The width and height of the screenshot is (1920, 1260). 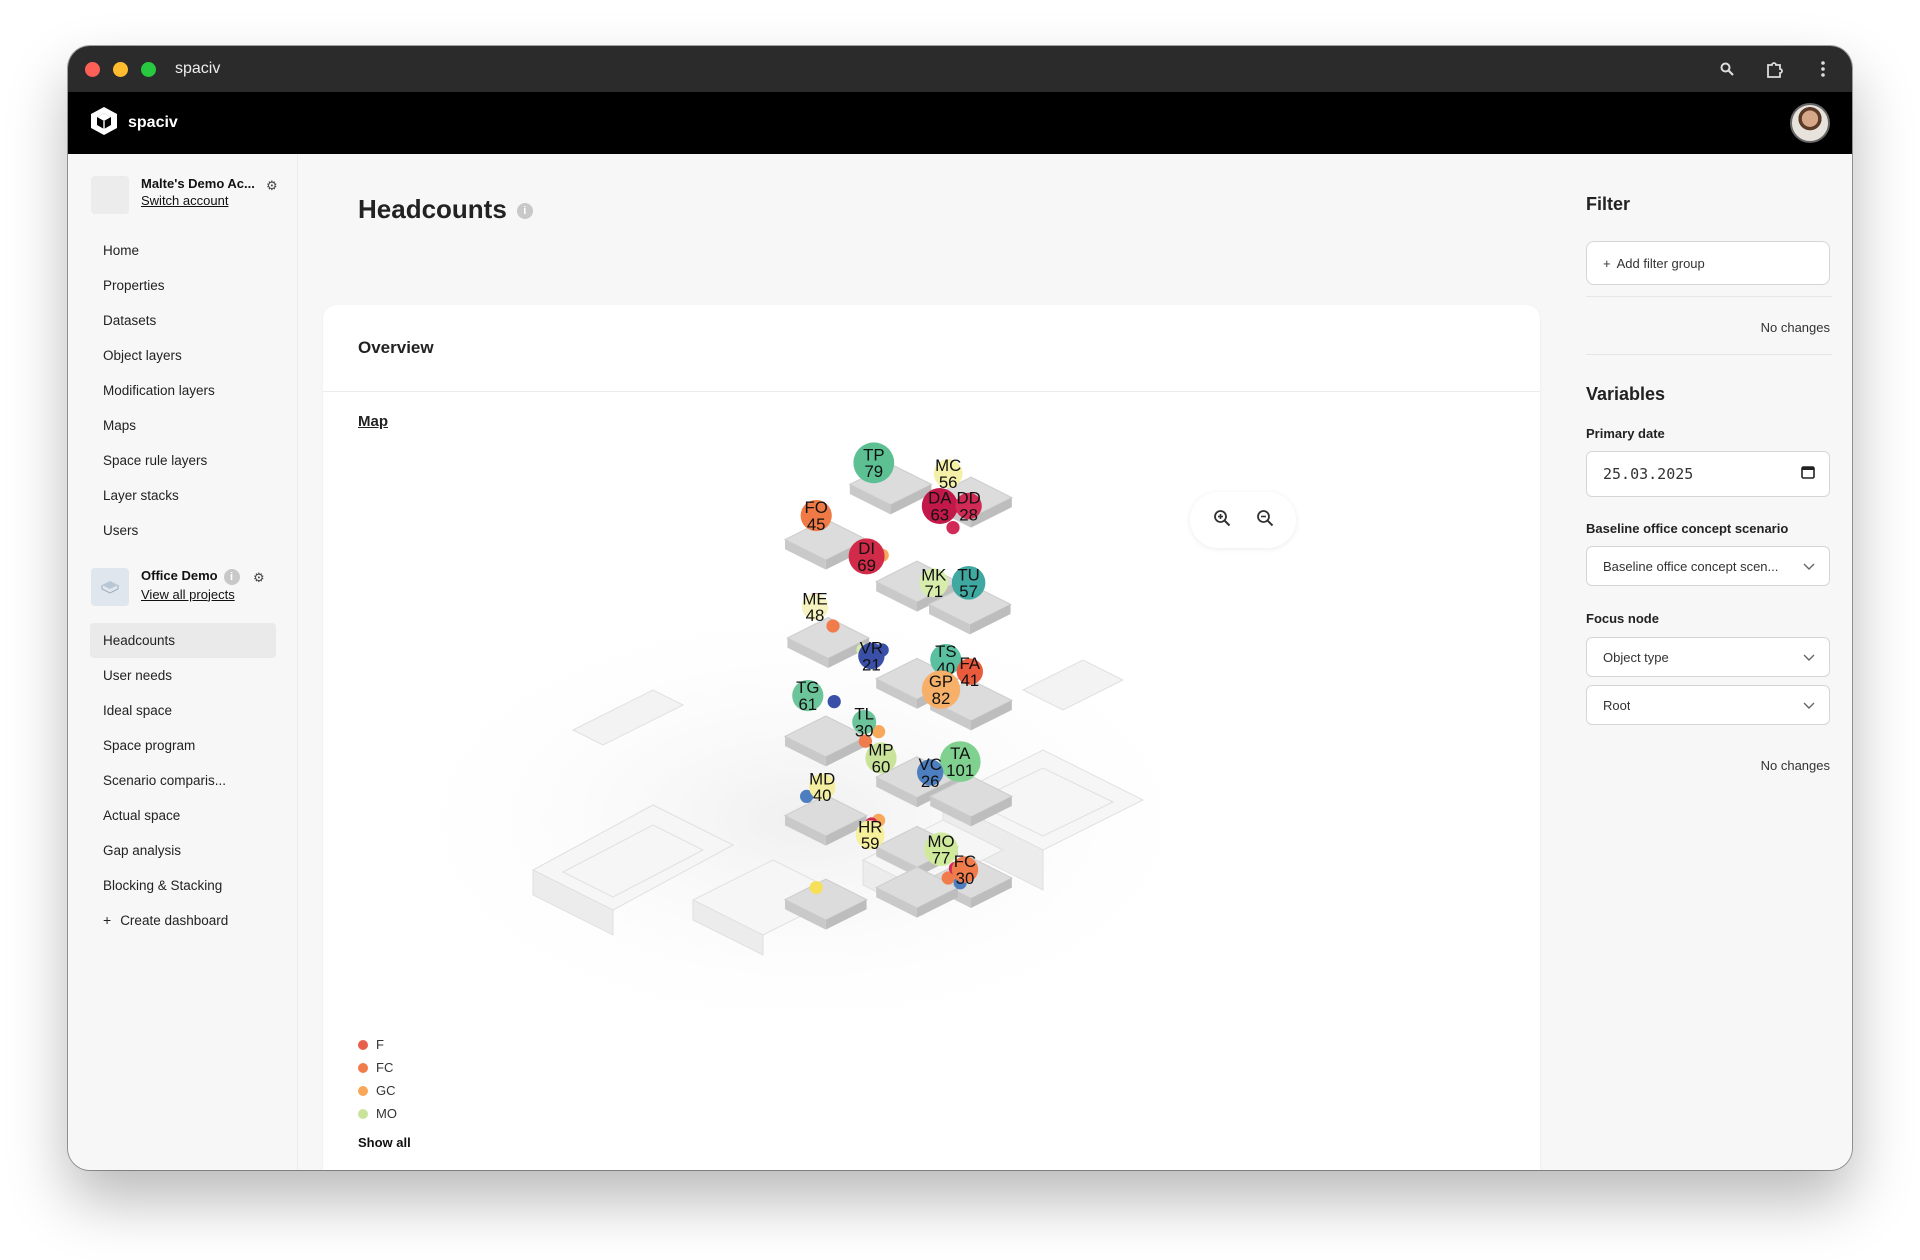 I want to click on focus-object-type-select: Object type, so click(x=1708, y=657).